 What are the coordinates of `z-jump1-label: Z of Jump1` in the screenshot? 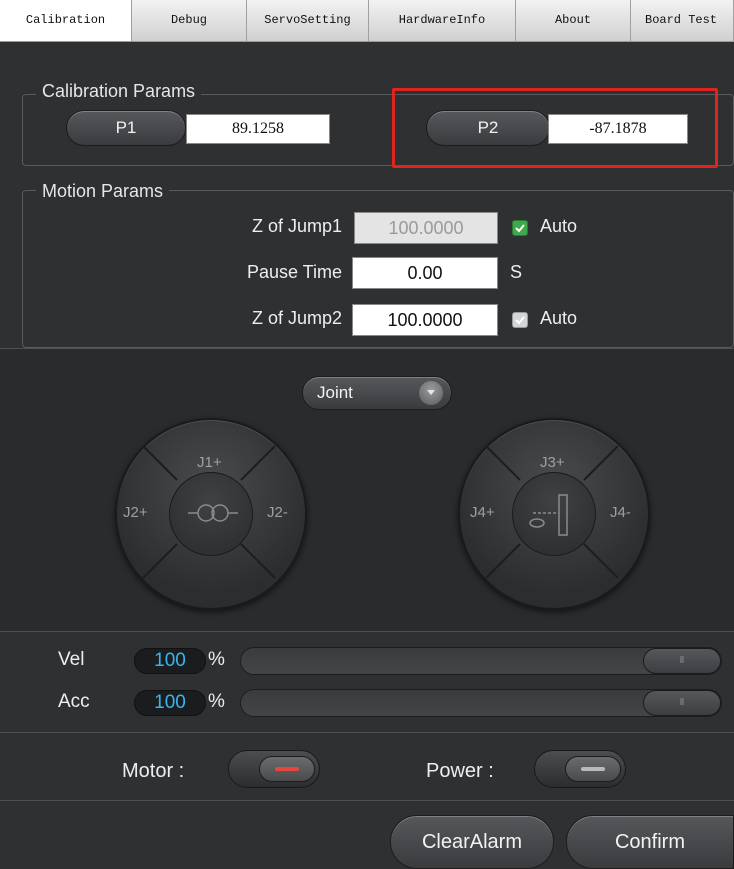 It's located at (296, 226).